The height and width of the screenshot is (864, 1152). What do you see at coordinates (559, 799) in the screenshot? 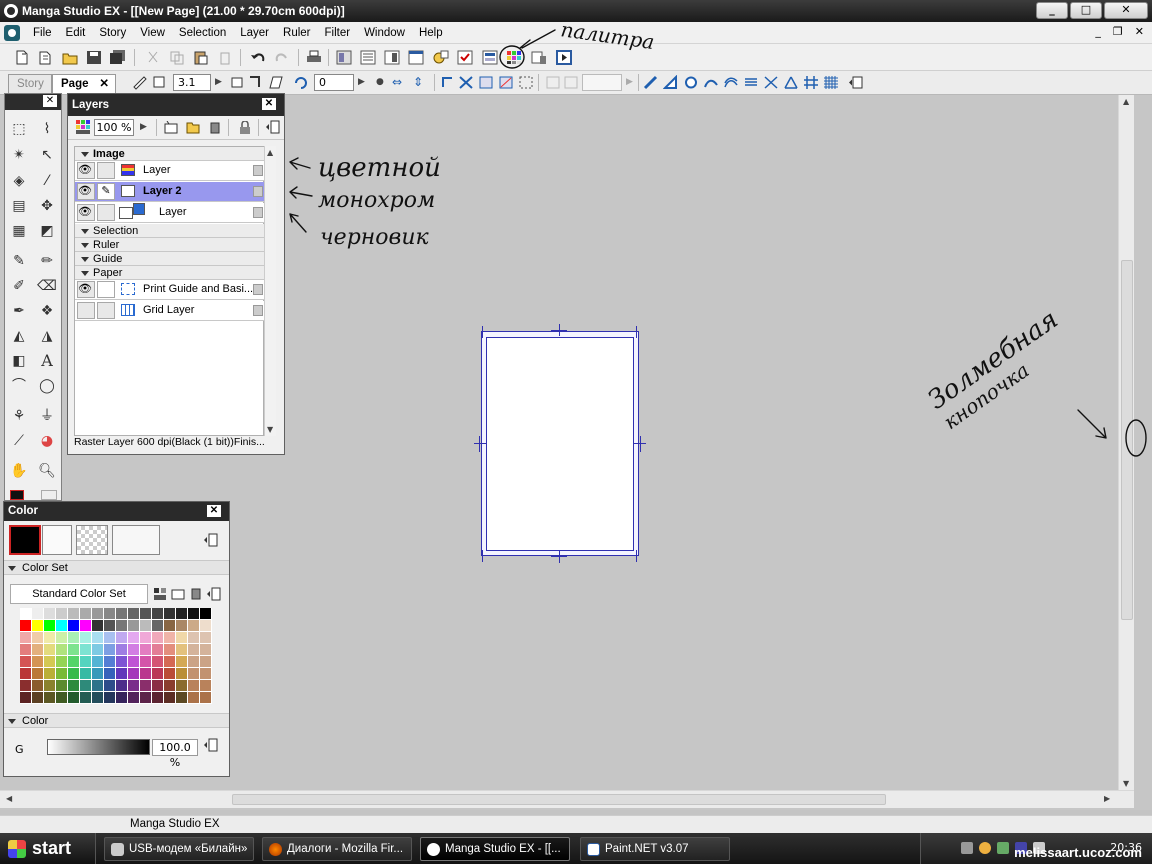
I see `horizontal-scroll-thumb` at bounding box center [559, 799].